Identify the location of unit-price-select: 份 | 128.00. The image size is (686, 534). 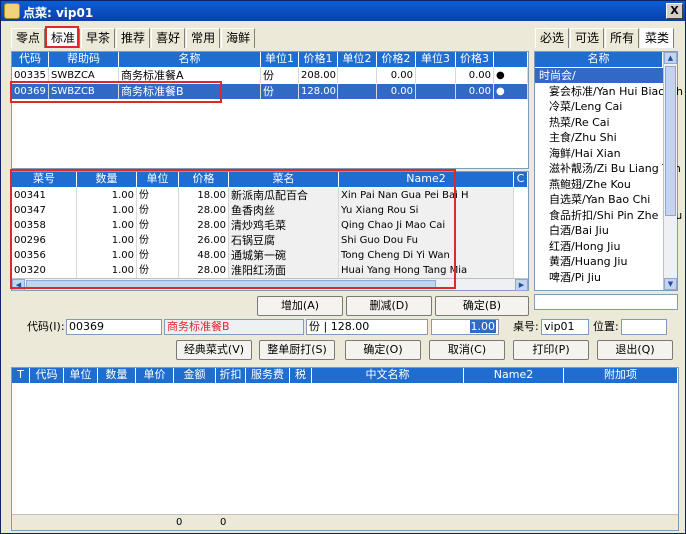
(367, 327).